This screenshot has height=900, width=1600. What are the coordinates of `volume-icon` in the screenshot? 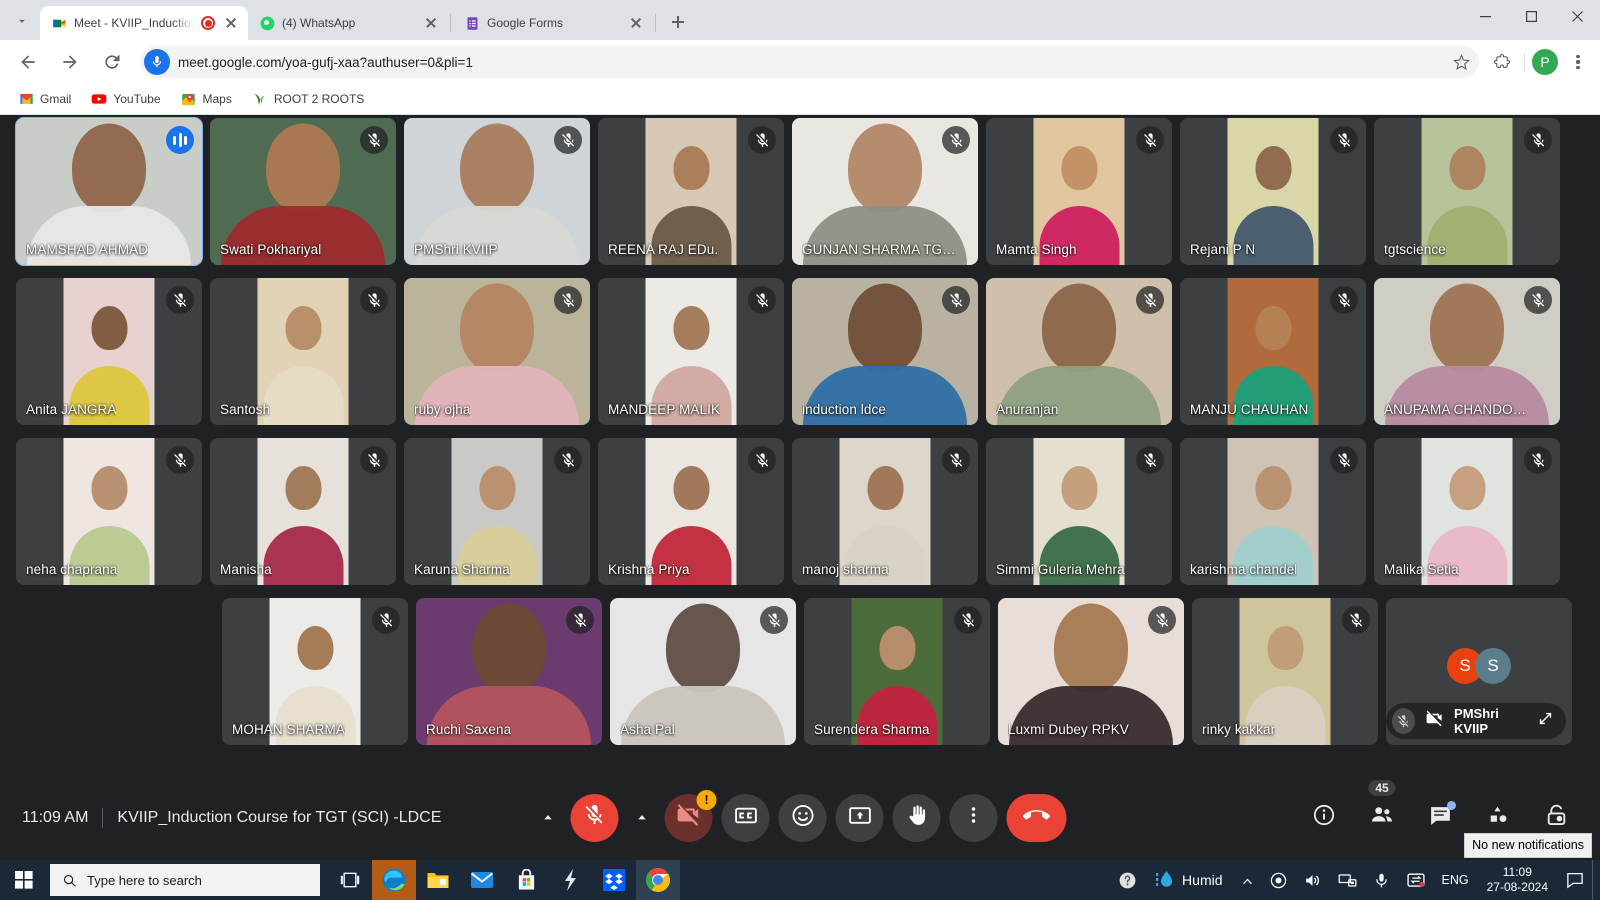 It's located at (1312, 880).